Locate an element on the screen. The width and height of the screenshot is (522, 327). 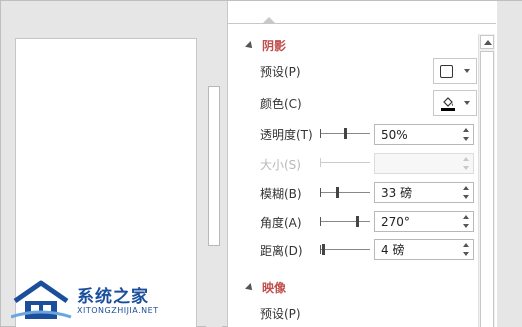
blur-row: 模糊(B) is located at coordinates (281, 193).